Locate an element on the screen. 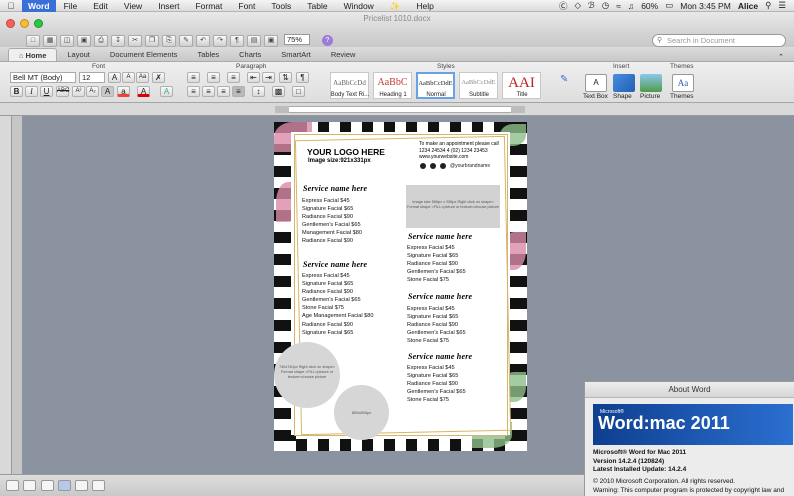 Image resolution: width=794 pixels, height=496 pixels. text-highlight-button: a is located at coordinates (123, 91).